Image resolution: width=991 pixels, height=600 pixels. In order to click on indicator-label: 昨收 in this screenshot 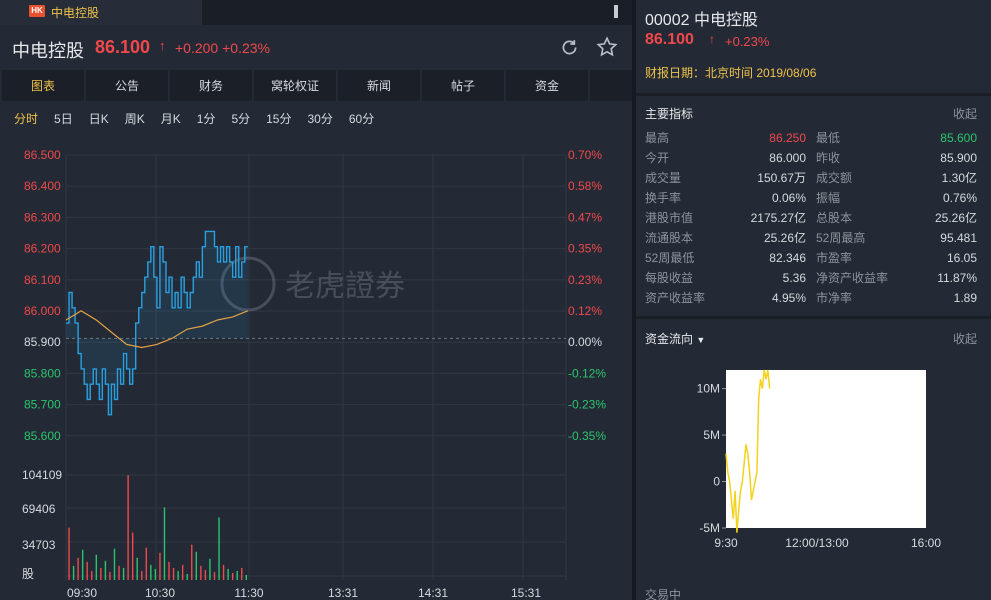, I will do `click(828, 158)`.